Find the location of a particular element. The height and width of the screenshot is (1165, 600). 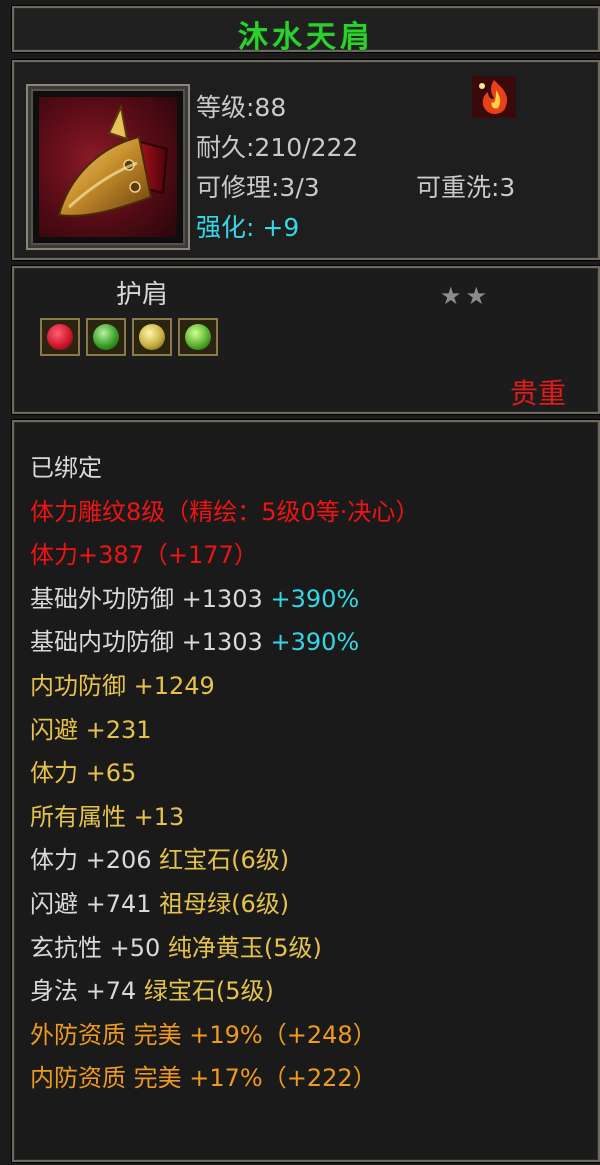

item-name: 沐水天肩 is located at coordinates (306, 37).